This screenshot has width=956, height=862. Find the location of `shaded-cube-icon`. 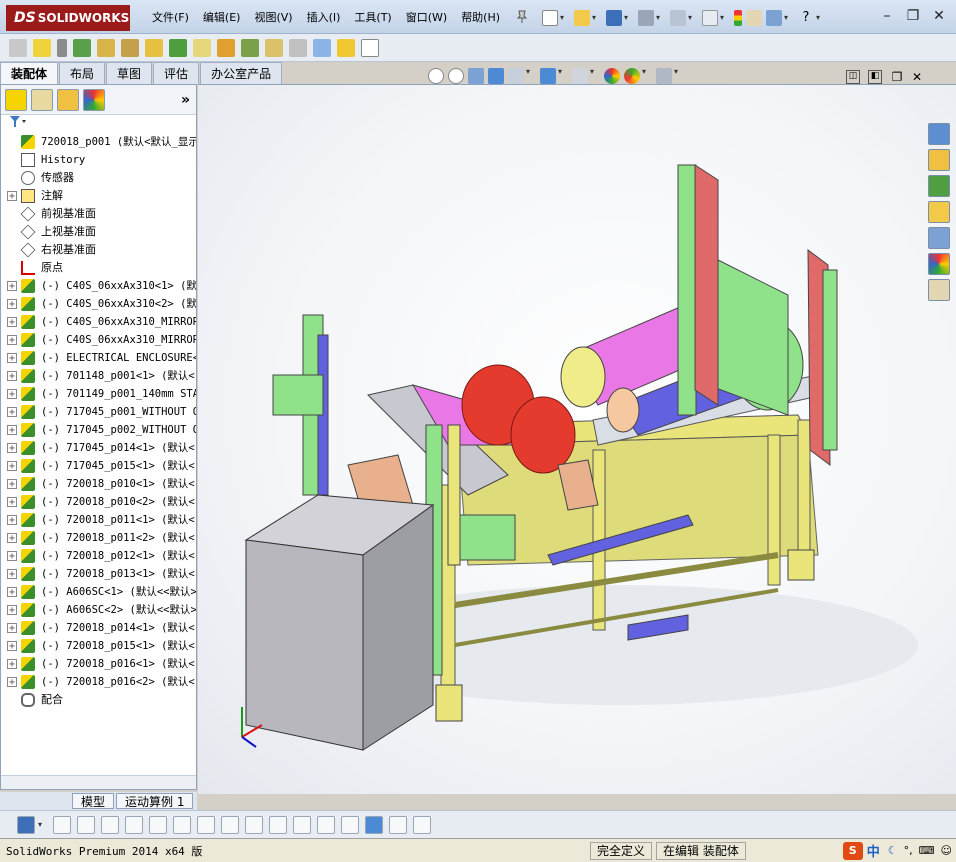

shaded-cube-icon is located at coordinates (374, 824).